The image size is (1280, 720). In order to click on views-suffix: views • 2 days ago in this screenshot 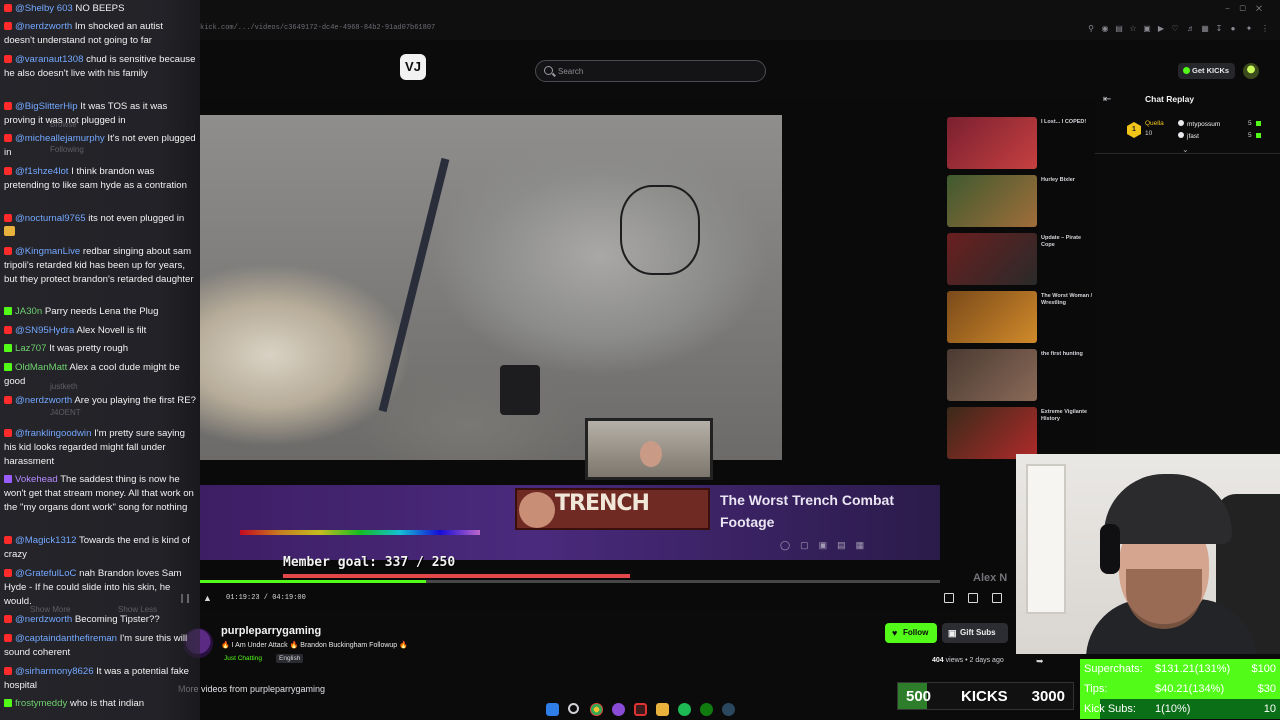, I will do `click(974, 660)`.